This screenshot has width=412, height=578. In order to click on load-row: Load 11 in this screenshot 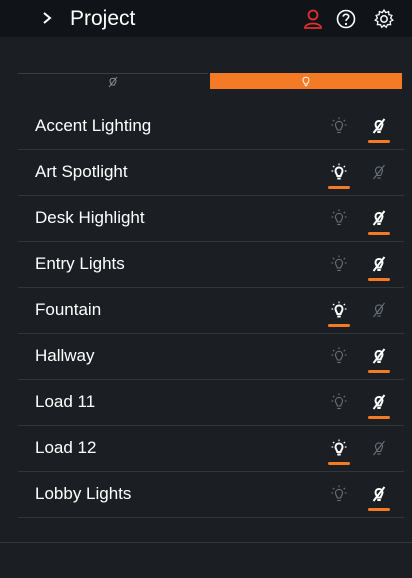, I will do `click(211, 403)`.